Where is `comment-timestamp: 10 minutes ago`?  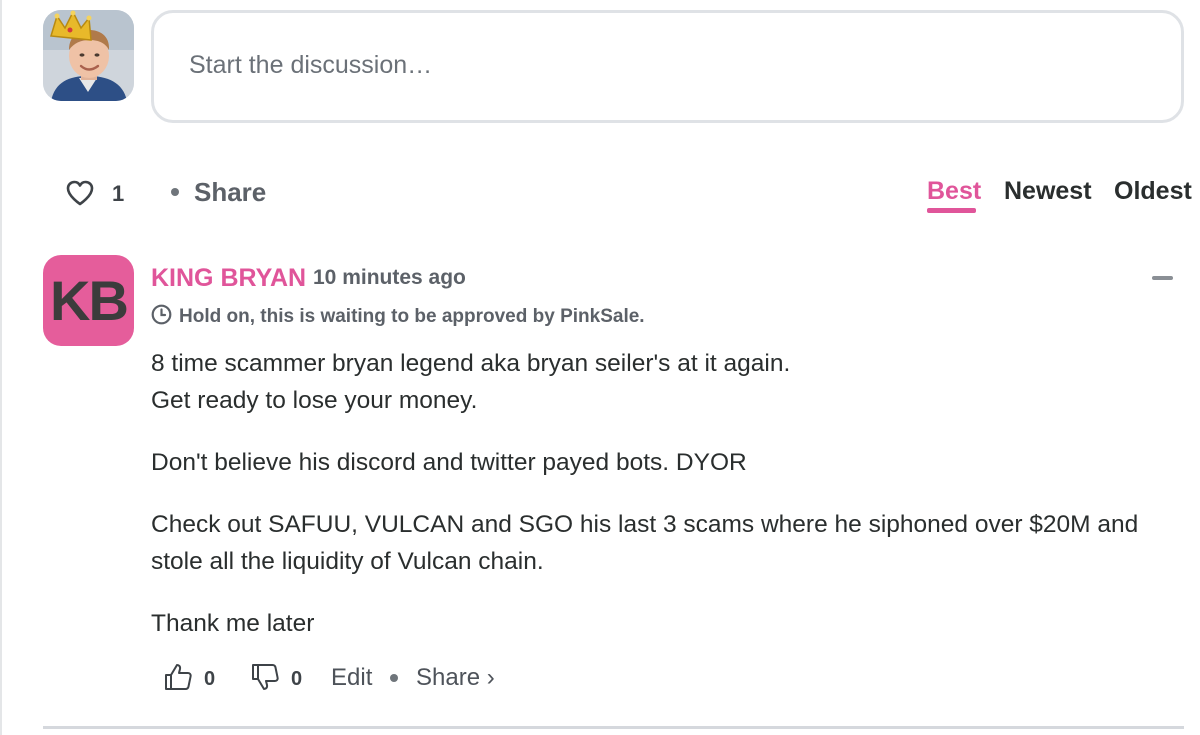
comment-timestamp: 10 minutes ago is located at coordinates (389, 278).